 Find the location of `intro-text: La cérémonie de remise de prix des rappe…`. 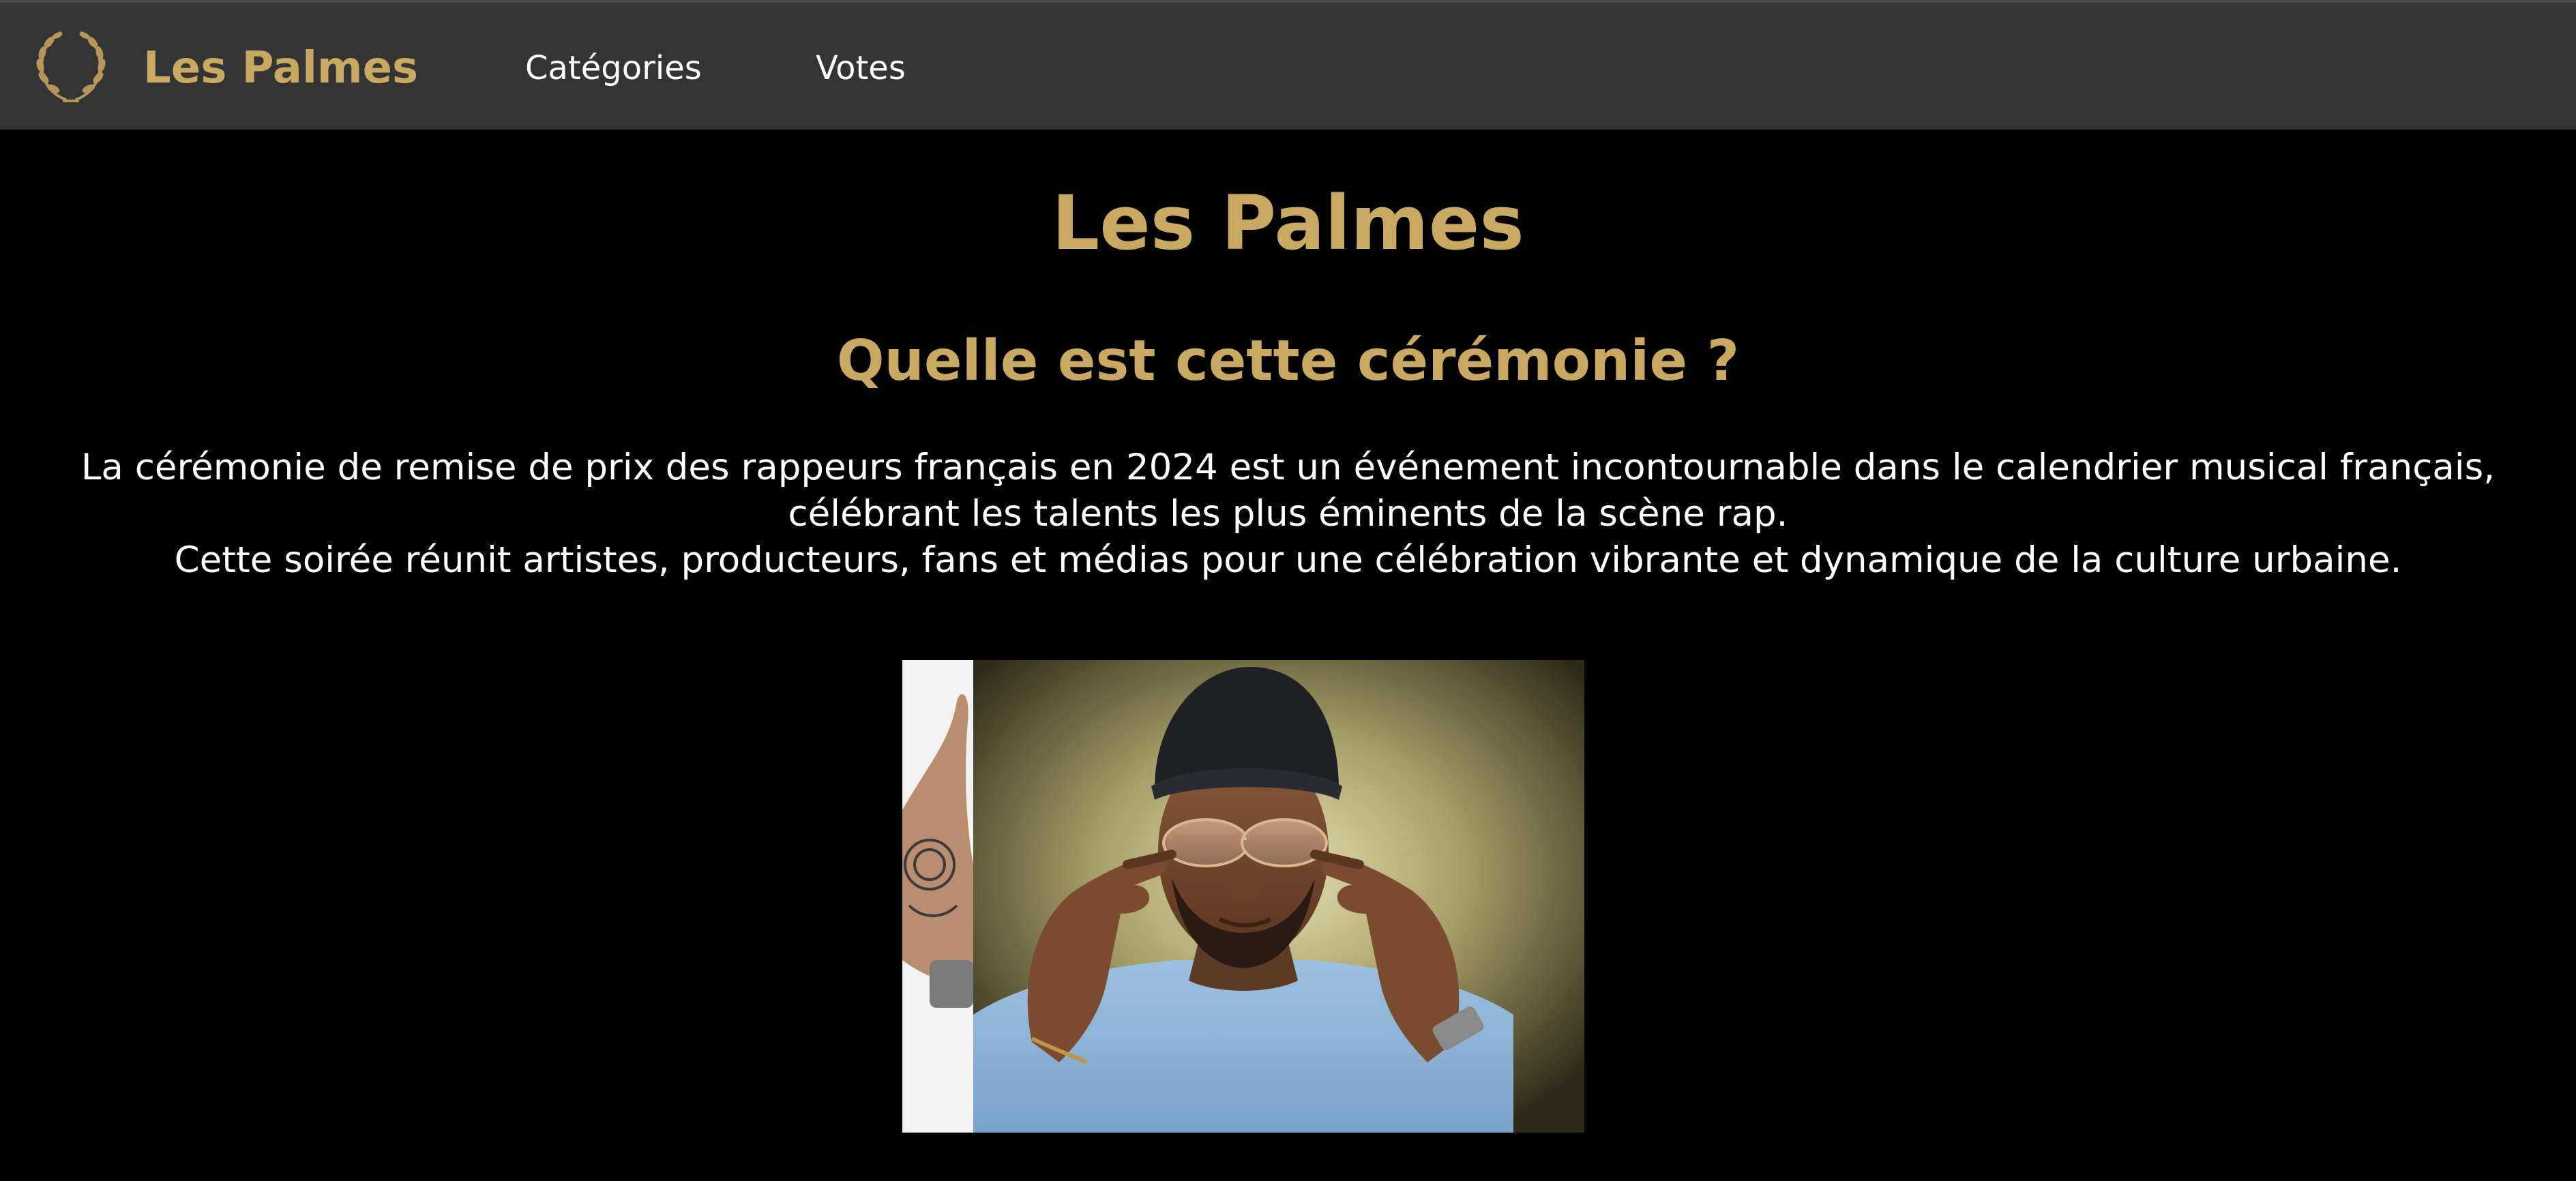

intro-text: La cérémonie de remise de prix des rappe… is located at coordinates (1288, 514).